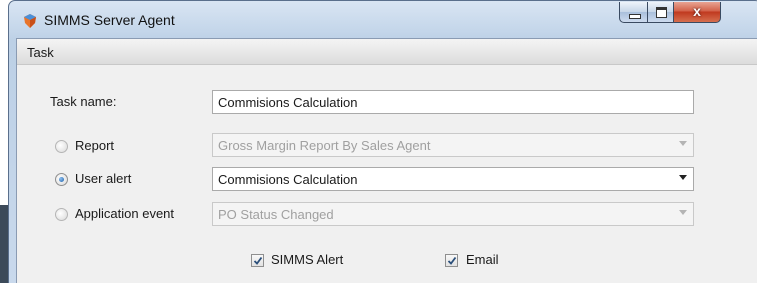  I want to click on user-alert-dropdown-value: Commisions Calculation, so click(288, 179).